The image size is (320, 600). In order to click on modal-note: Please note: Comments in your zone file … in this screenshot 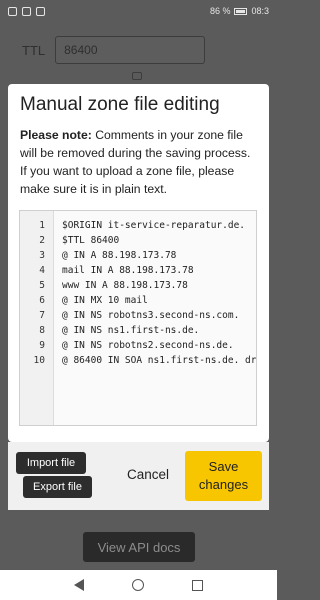, I will do `click(140, 162)`.